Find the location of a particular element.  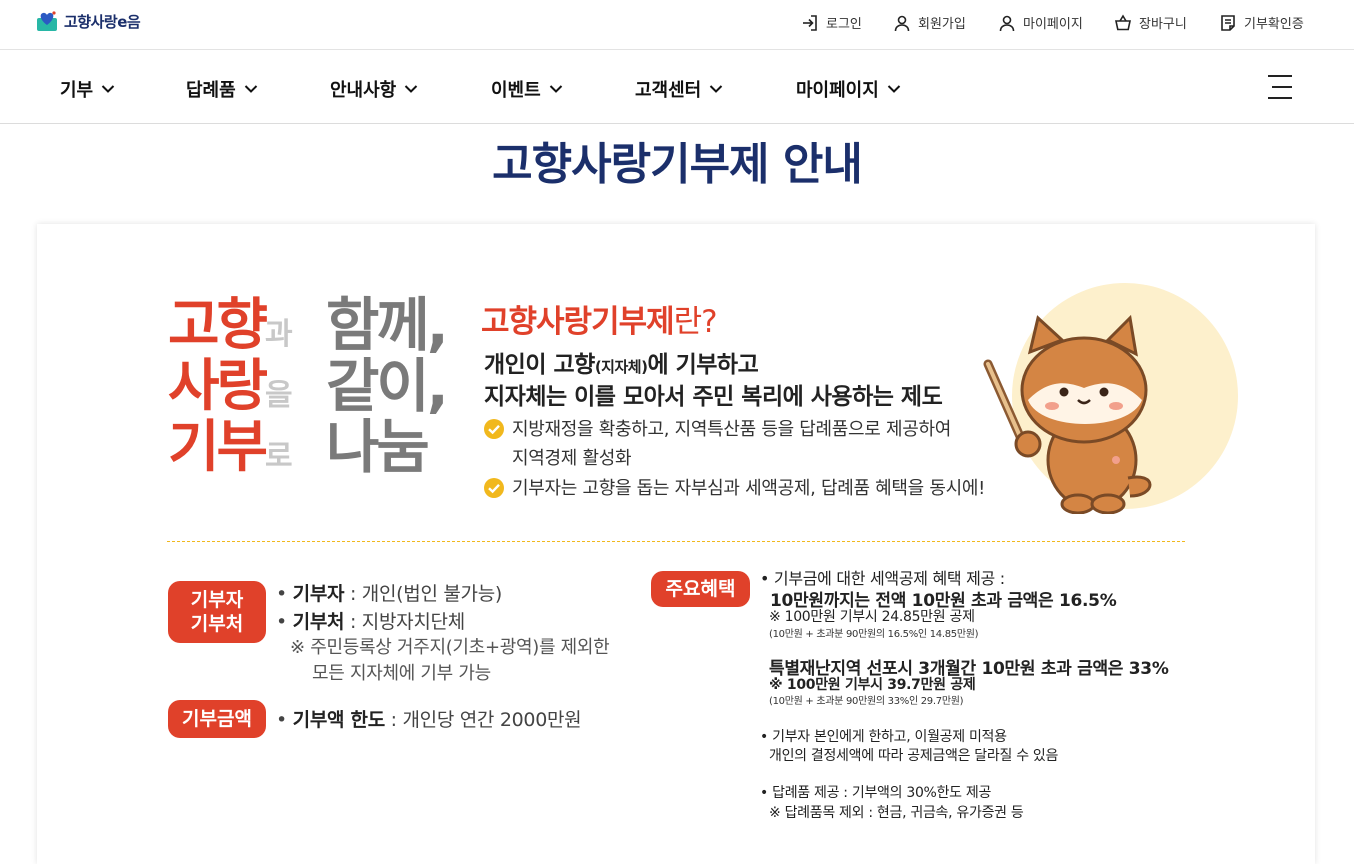

slogan-line-2: 사랑을 is located at coordinates (230, 386).